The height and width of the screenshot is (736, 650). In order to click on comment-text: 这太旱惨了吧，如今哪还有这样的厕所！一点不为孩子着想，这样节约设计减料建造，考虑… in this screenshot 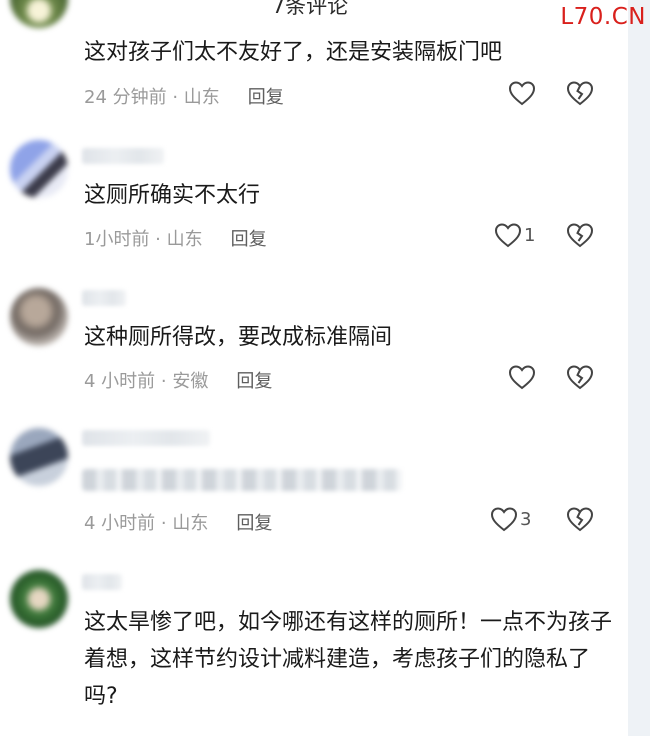, I will do `click(348, 659)`.